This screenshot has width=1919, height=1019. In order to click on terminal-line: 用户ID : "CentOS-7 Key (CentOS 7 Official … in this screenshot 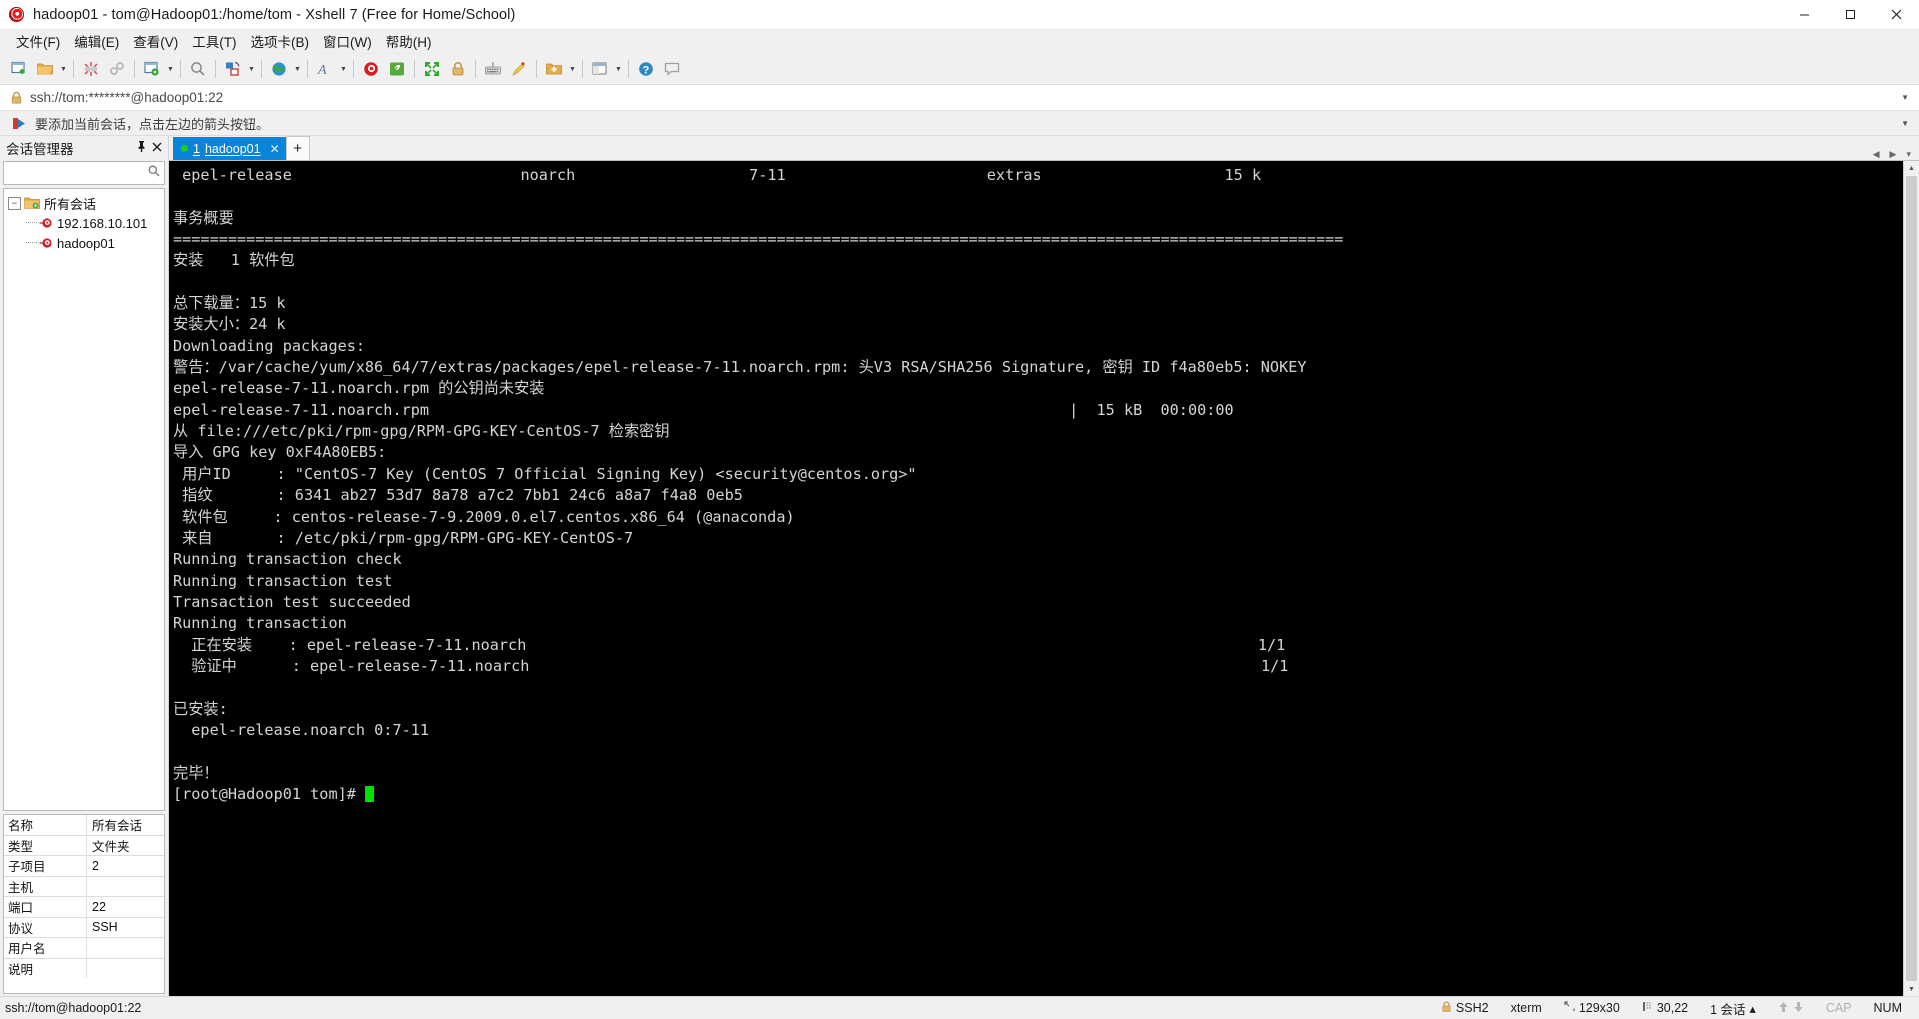, I will do `click(545, 473)`.